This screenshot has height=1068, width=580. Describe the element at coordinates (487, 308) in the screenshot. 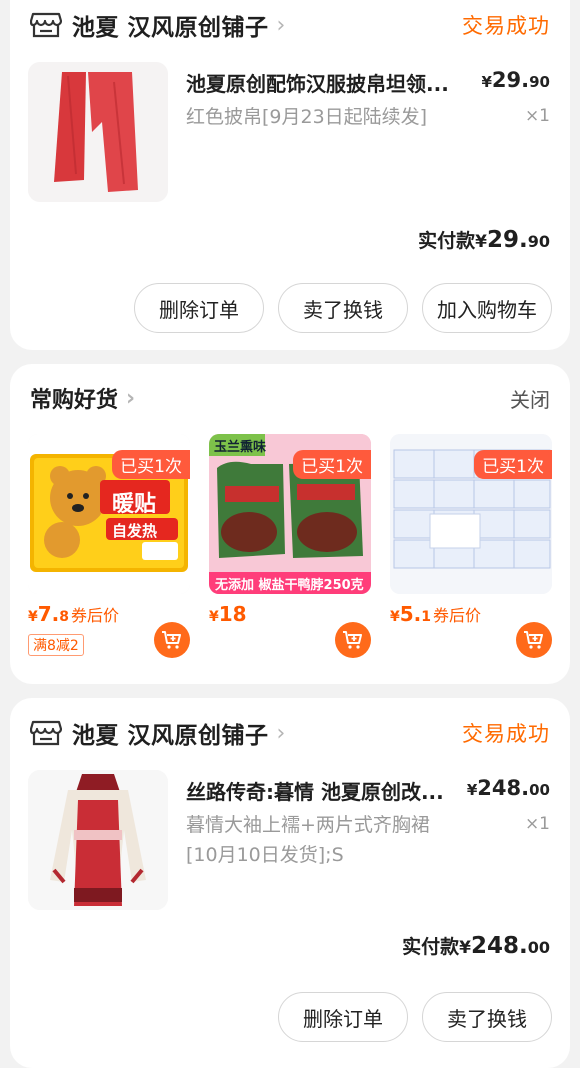

I see `add-to-cart-button: 加入购物车` at that location.